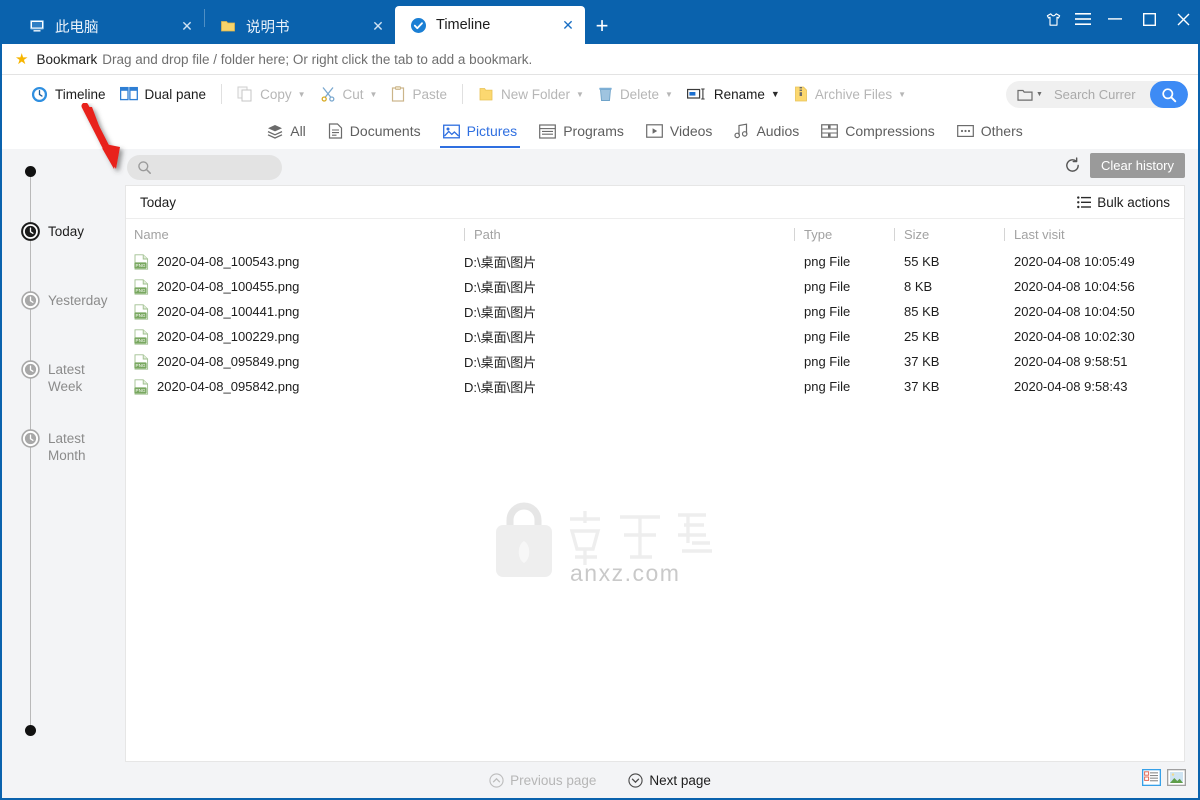 This screenshot has height=800, width=1200. What do you see at coordinates (922, 386) in the screenshot?
I see `cell-size: 37 KB` at bounding box center [922, 386].